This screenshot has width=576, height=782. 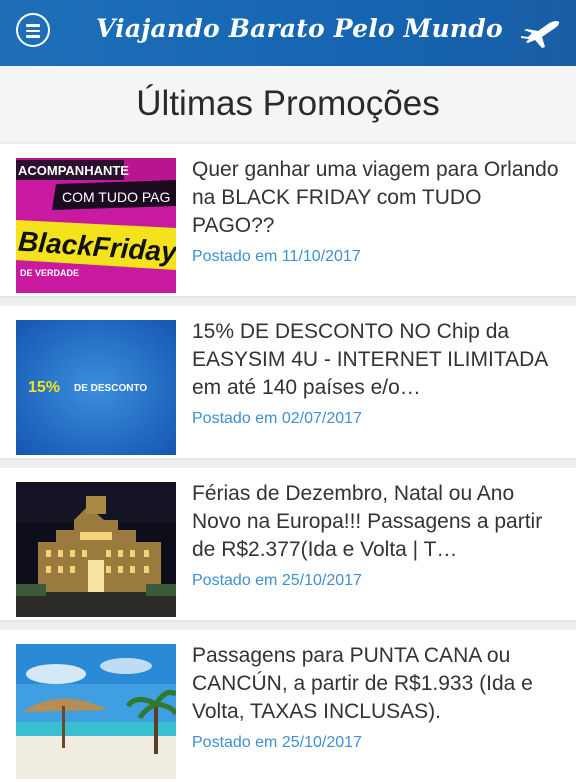 What do you see at coordinates (288, 103) in the screenshot?
I see `section-title: Últimas Promoções` at bounding box center [288, 103].